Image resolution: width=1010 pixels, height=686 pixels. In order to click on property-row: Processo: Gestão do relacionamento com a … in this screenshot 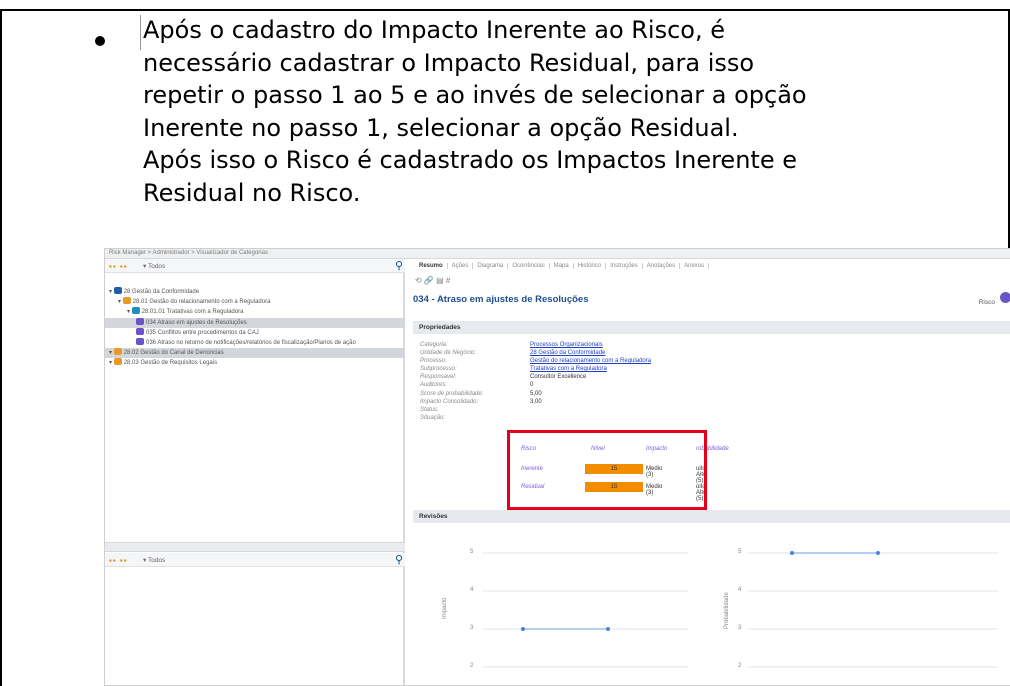, I will do `click(535, 361)`.